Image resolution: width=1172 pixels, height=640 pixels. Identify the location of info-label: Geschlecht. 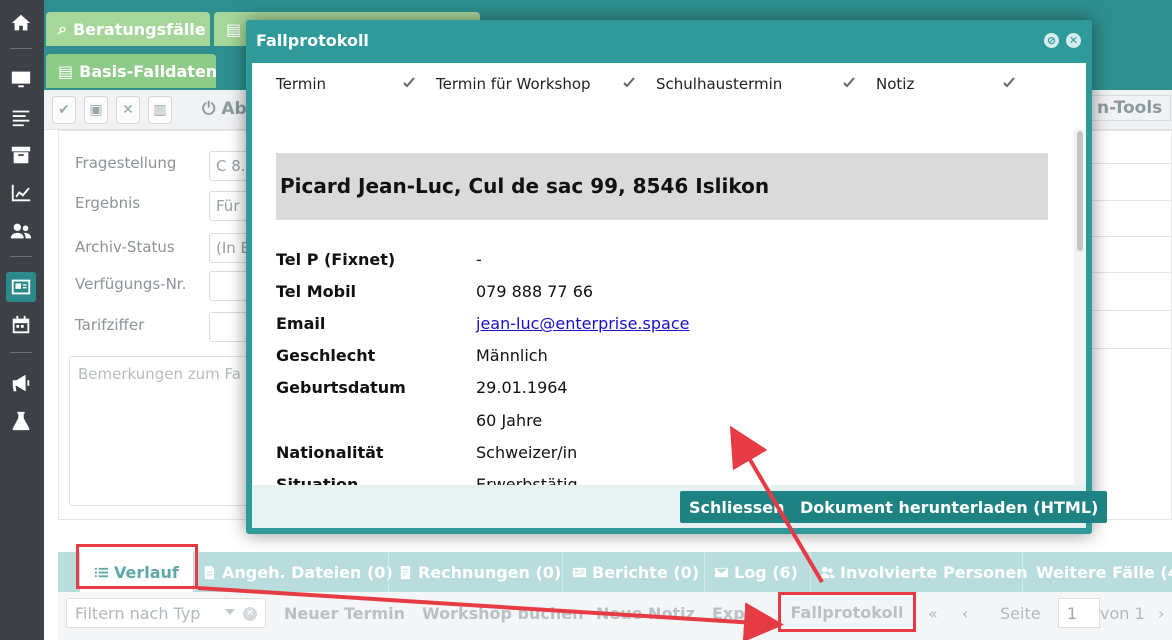
(326, 355).